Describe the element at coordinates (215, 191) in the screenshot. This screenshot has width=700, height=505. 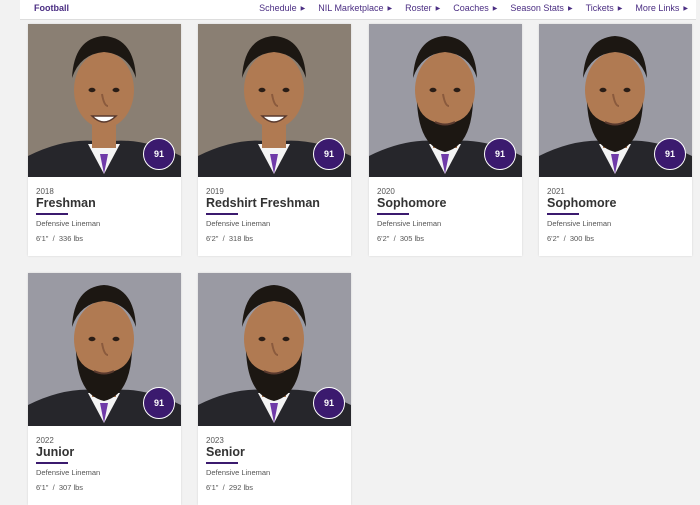
I see `season-year: 2019` at that location.